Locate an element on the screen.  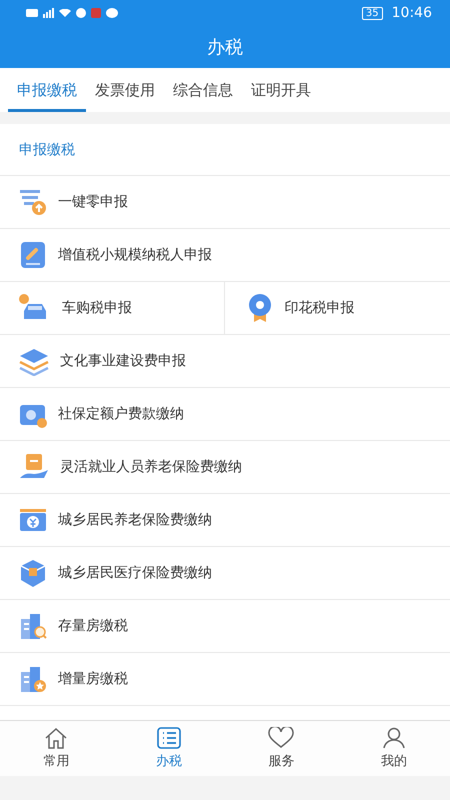
building-star-icon is located at coordinates (33, 679).